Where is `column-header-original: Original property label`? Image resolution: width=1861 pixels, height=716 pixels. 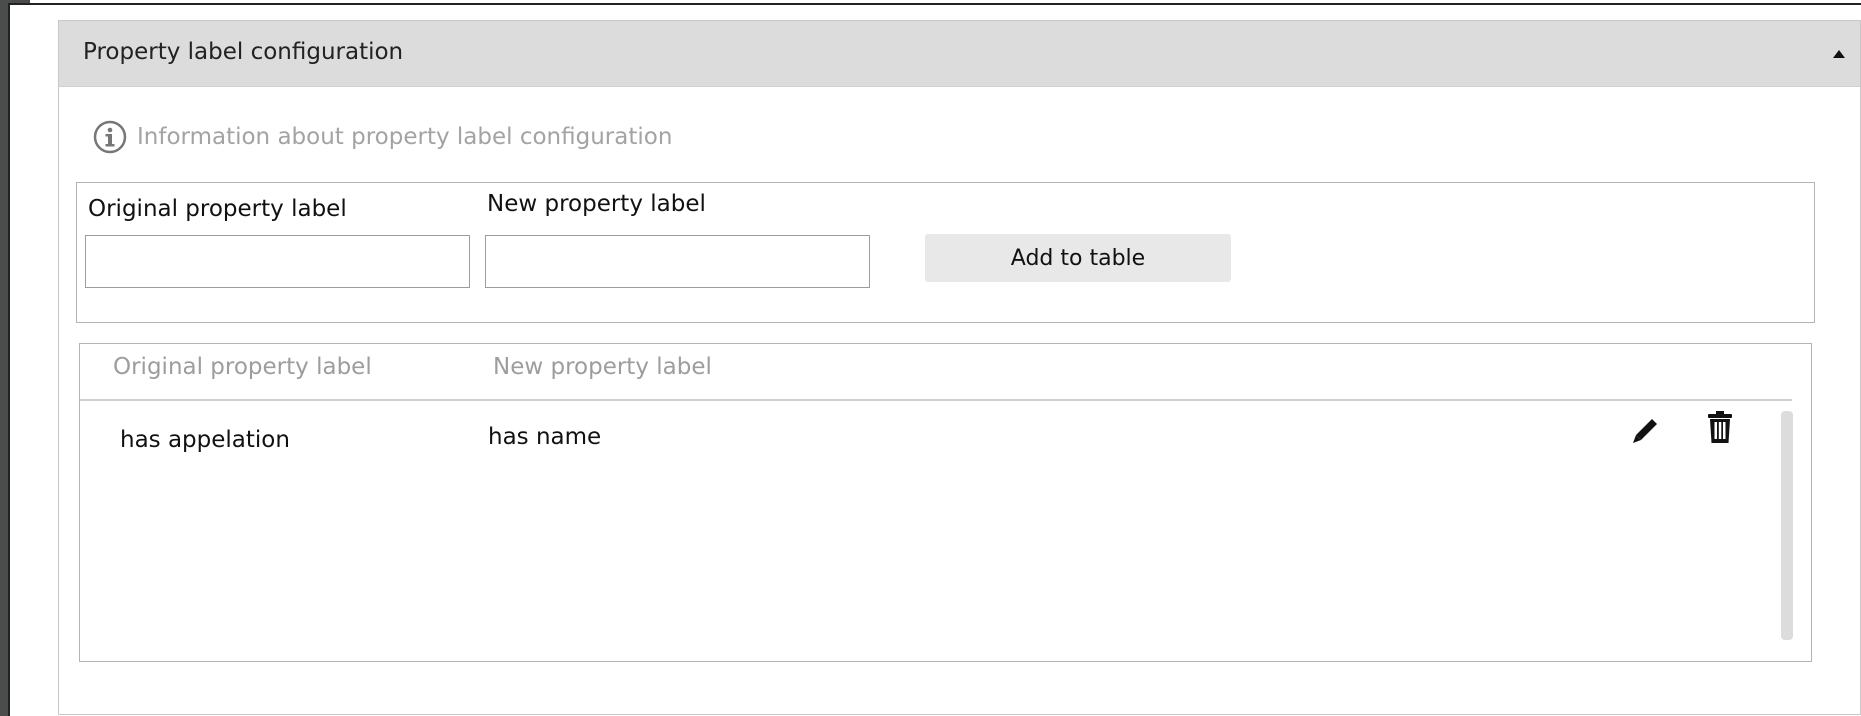 column-header-original: Original property label is located at coordinates (242, 367).